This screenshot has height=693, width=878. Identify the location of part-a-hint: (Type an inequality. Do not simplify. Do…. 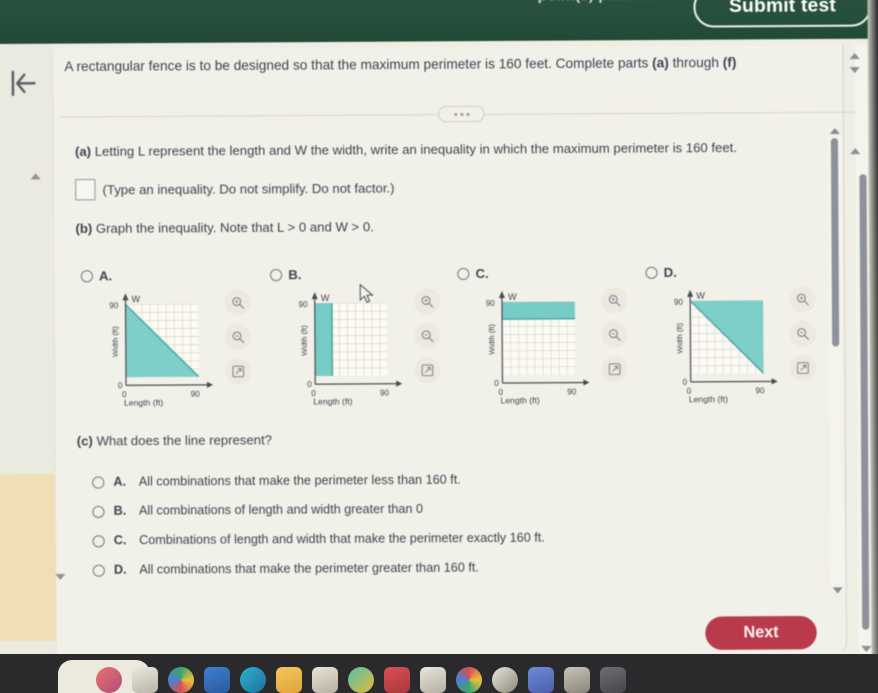
(248, 189).